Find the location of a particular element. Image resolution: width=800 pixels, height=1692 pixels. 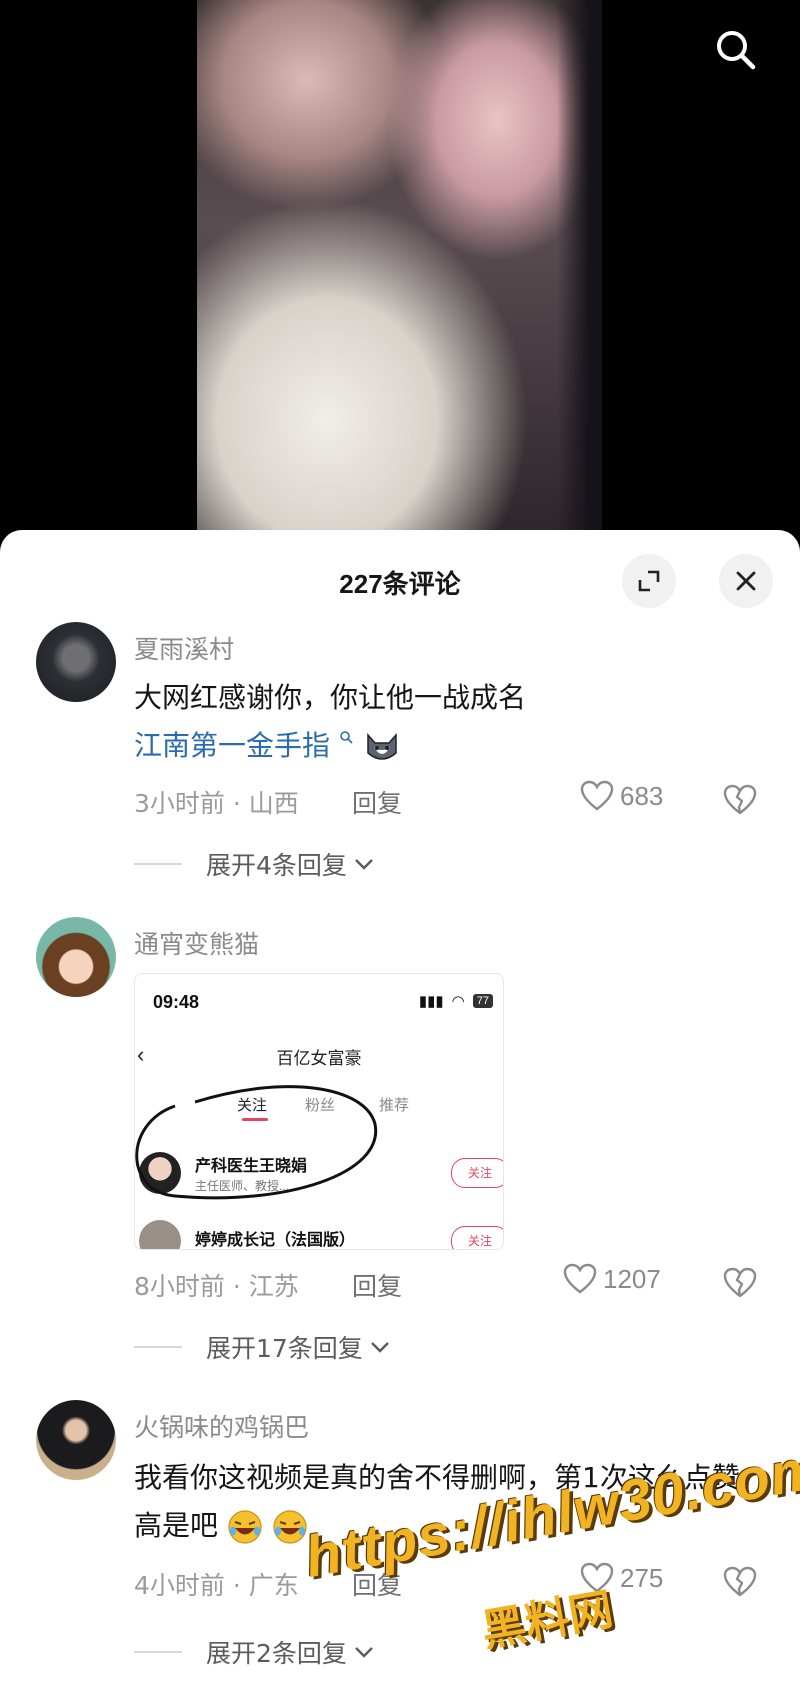

expand-replies-button: 展开4条回复 is located at coordinates (254, 864).